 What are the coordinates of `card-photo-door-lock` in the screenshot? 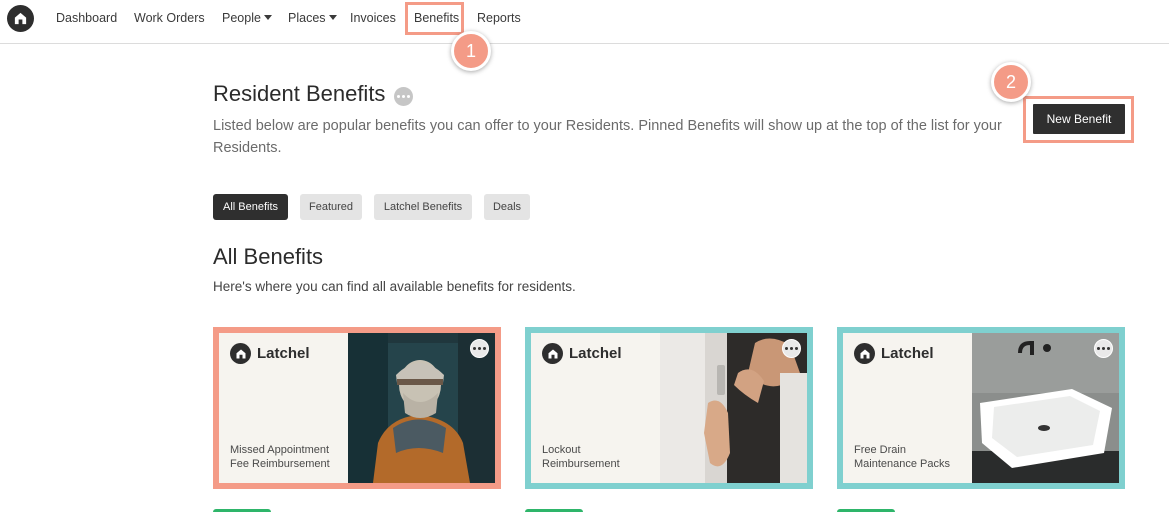 It's located at (733, 408).